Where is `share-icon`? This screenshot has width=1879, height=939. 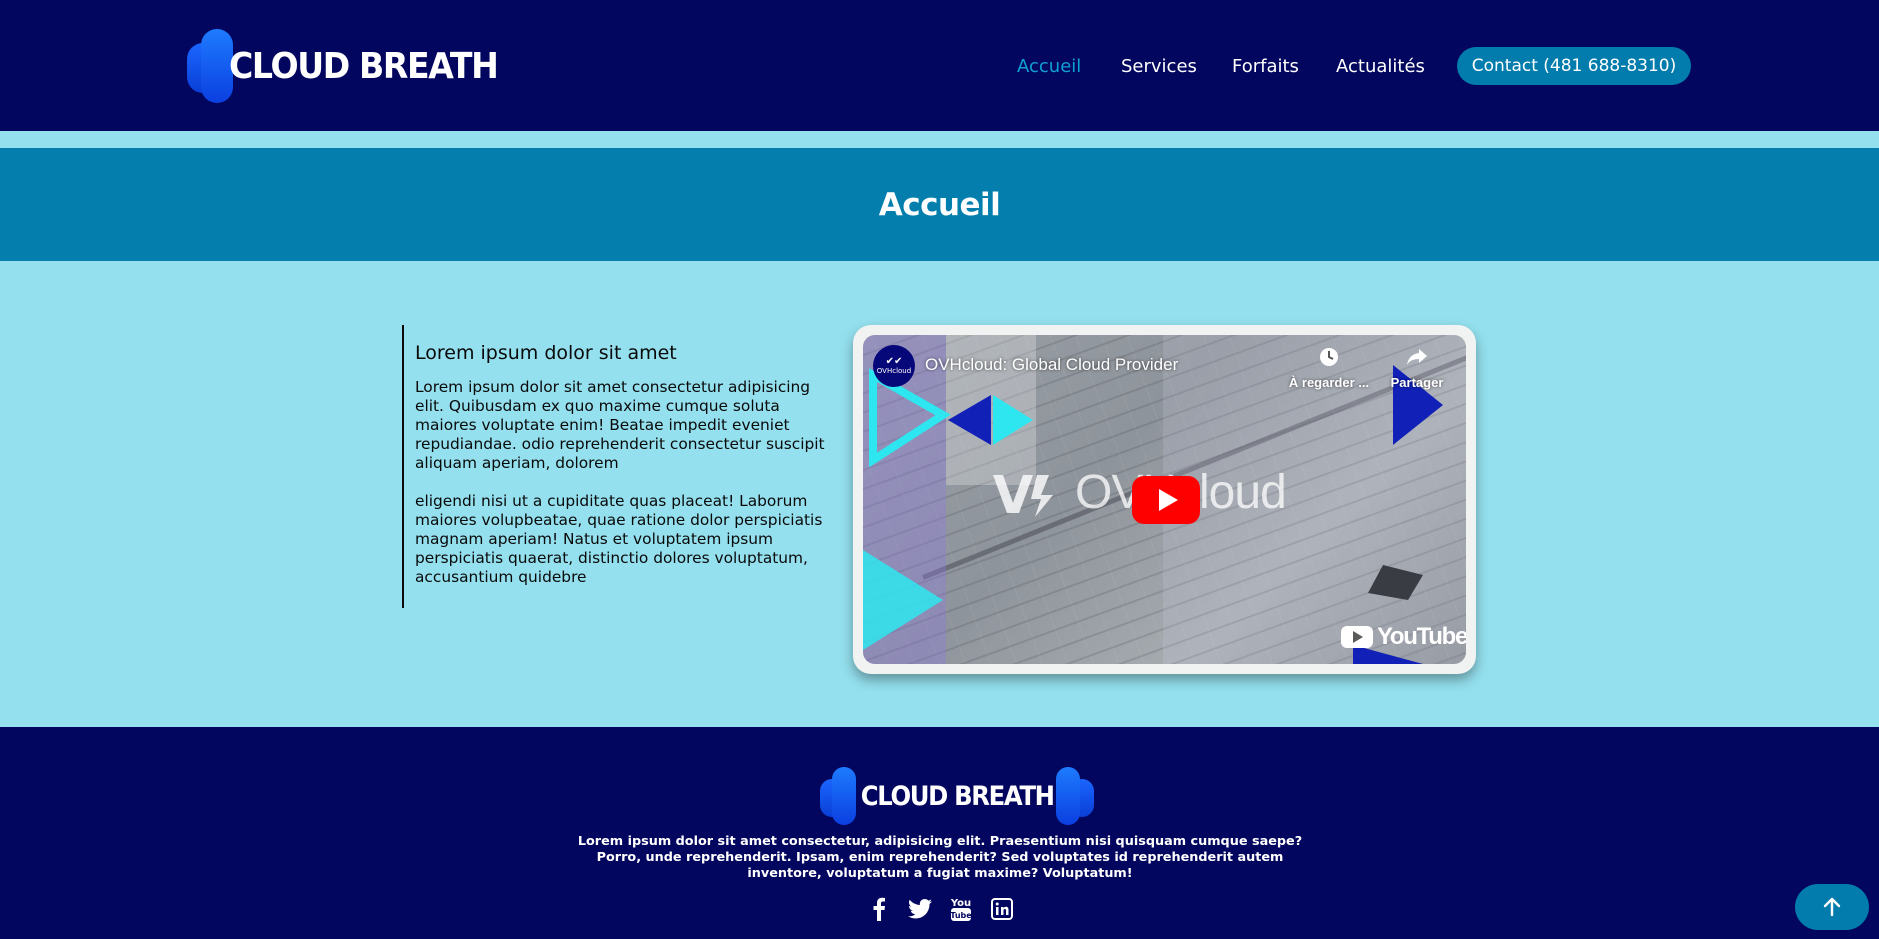 share-icon is located at coordinates (1417, 359).